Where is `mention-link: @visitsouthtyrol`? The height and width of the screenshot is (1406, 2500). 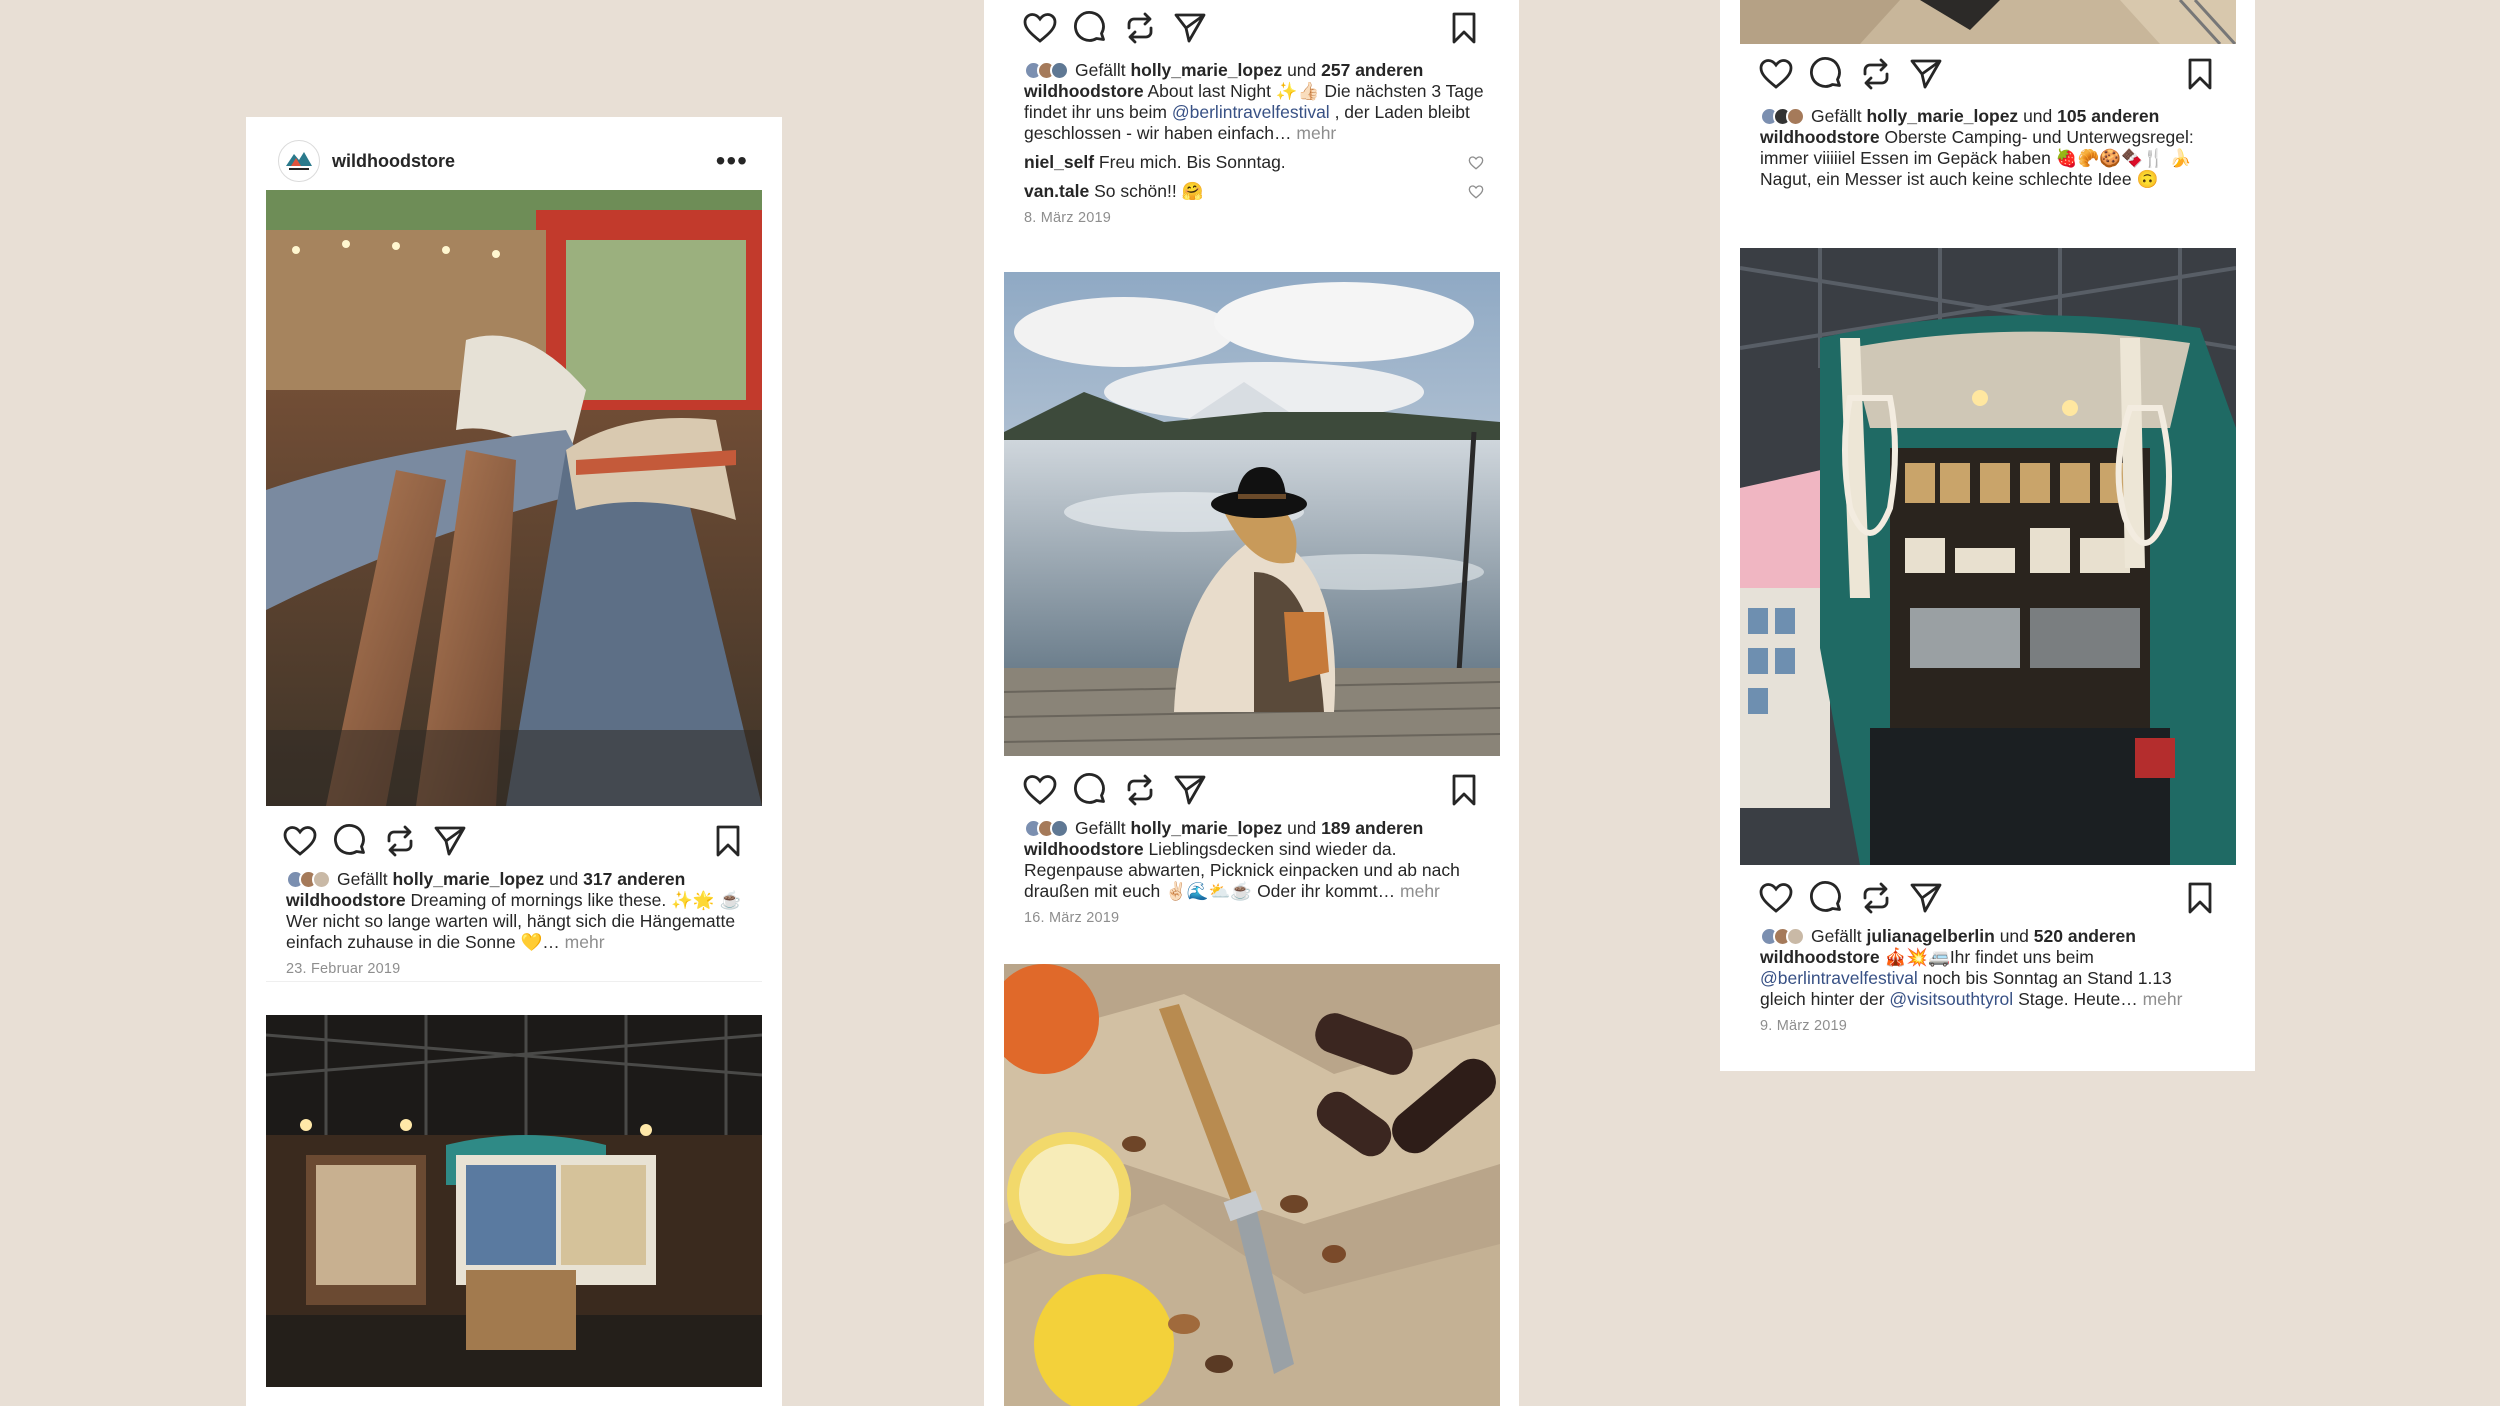
mention-link: @visitsouthtyrol is located at coordinates (1951, 999).